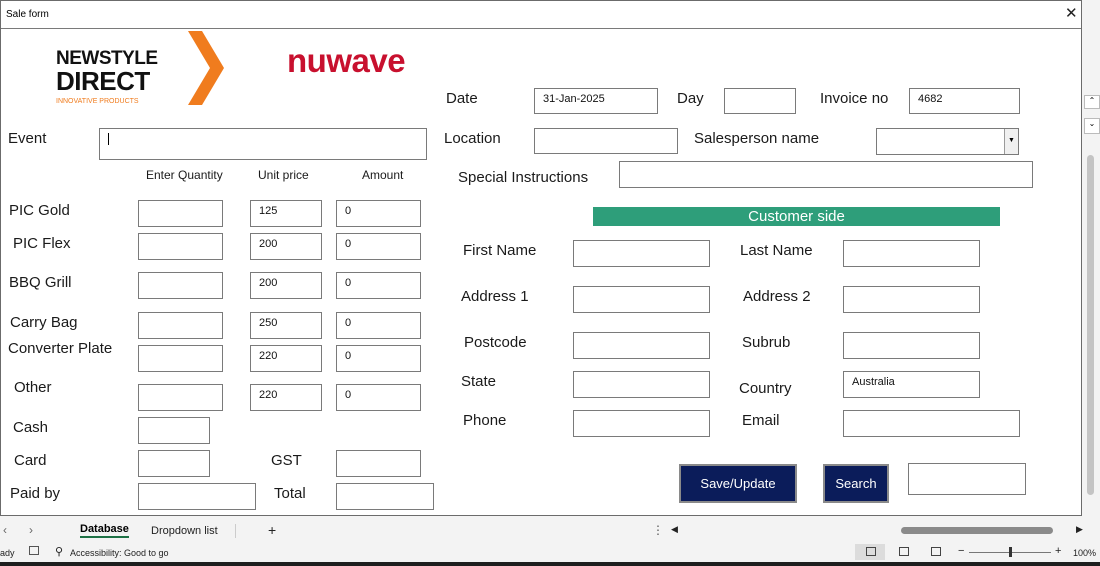  Describe the element at coordinates (383, 175) in the screenshot. I see `amount-column-header: Amount` at that location.